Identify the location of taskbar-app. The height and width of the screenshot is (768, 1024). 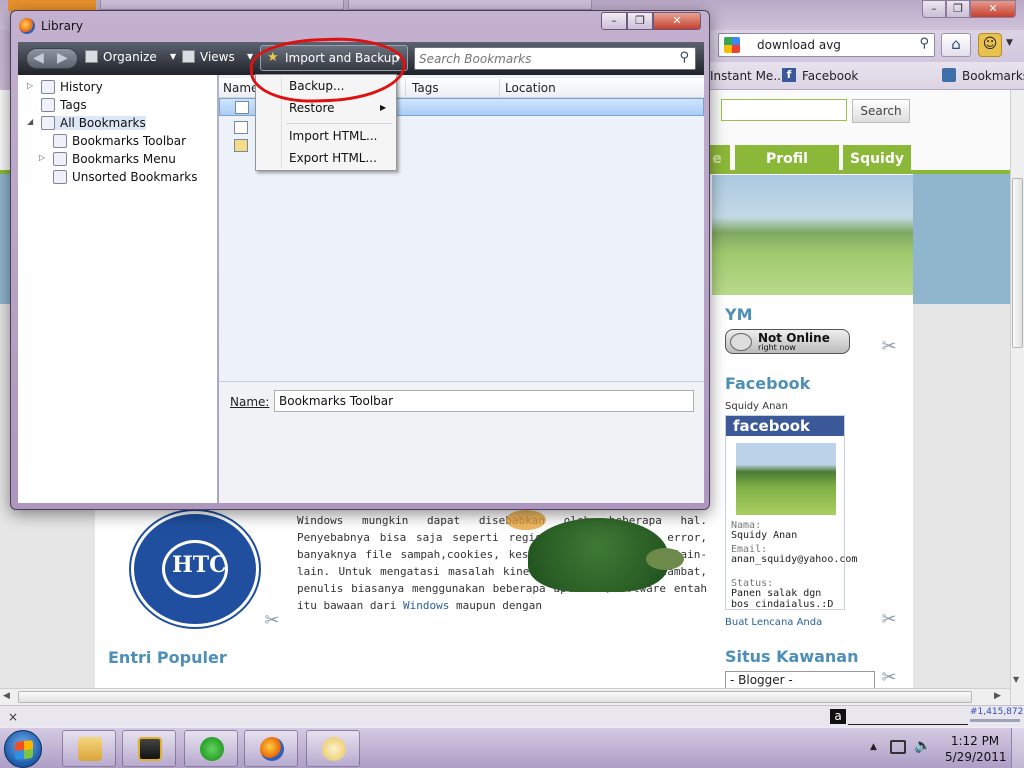
(211, 748).